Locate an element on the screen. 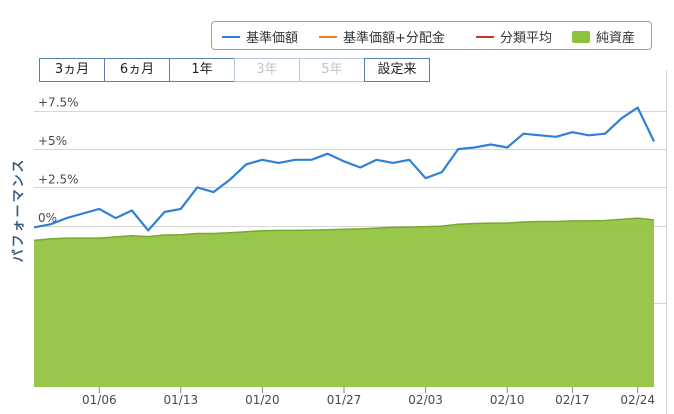 This screenshot has width=674, height=414. chart-right-border is located at coordinates (666, 242).